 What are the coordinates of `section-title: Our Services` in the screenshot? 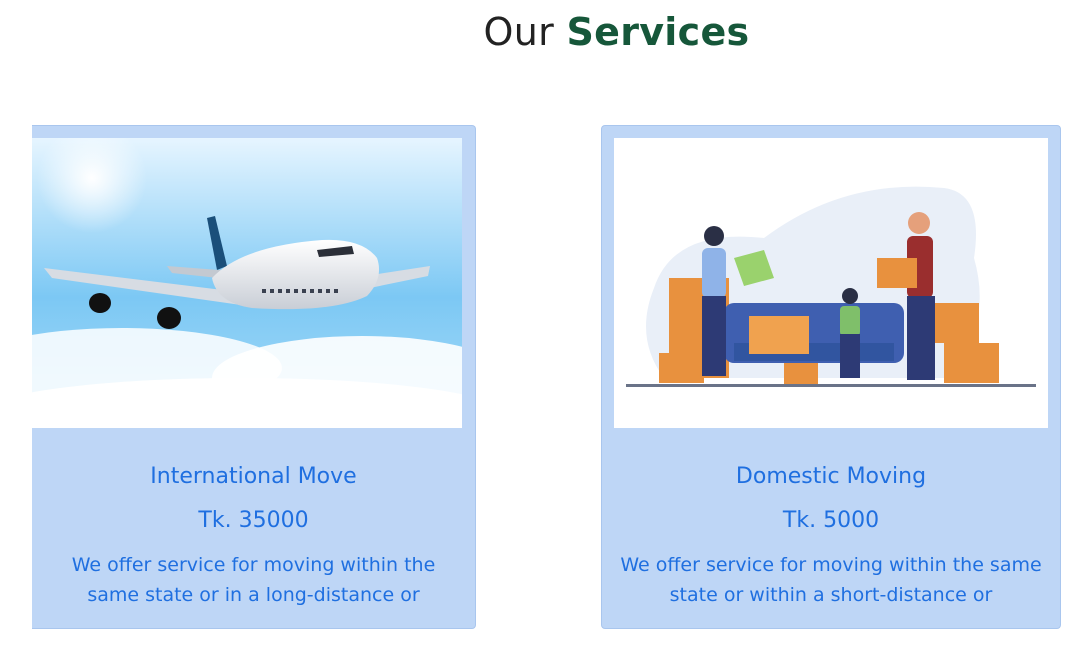 It's located at (543, 32).